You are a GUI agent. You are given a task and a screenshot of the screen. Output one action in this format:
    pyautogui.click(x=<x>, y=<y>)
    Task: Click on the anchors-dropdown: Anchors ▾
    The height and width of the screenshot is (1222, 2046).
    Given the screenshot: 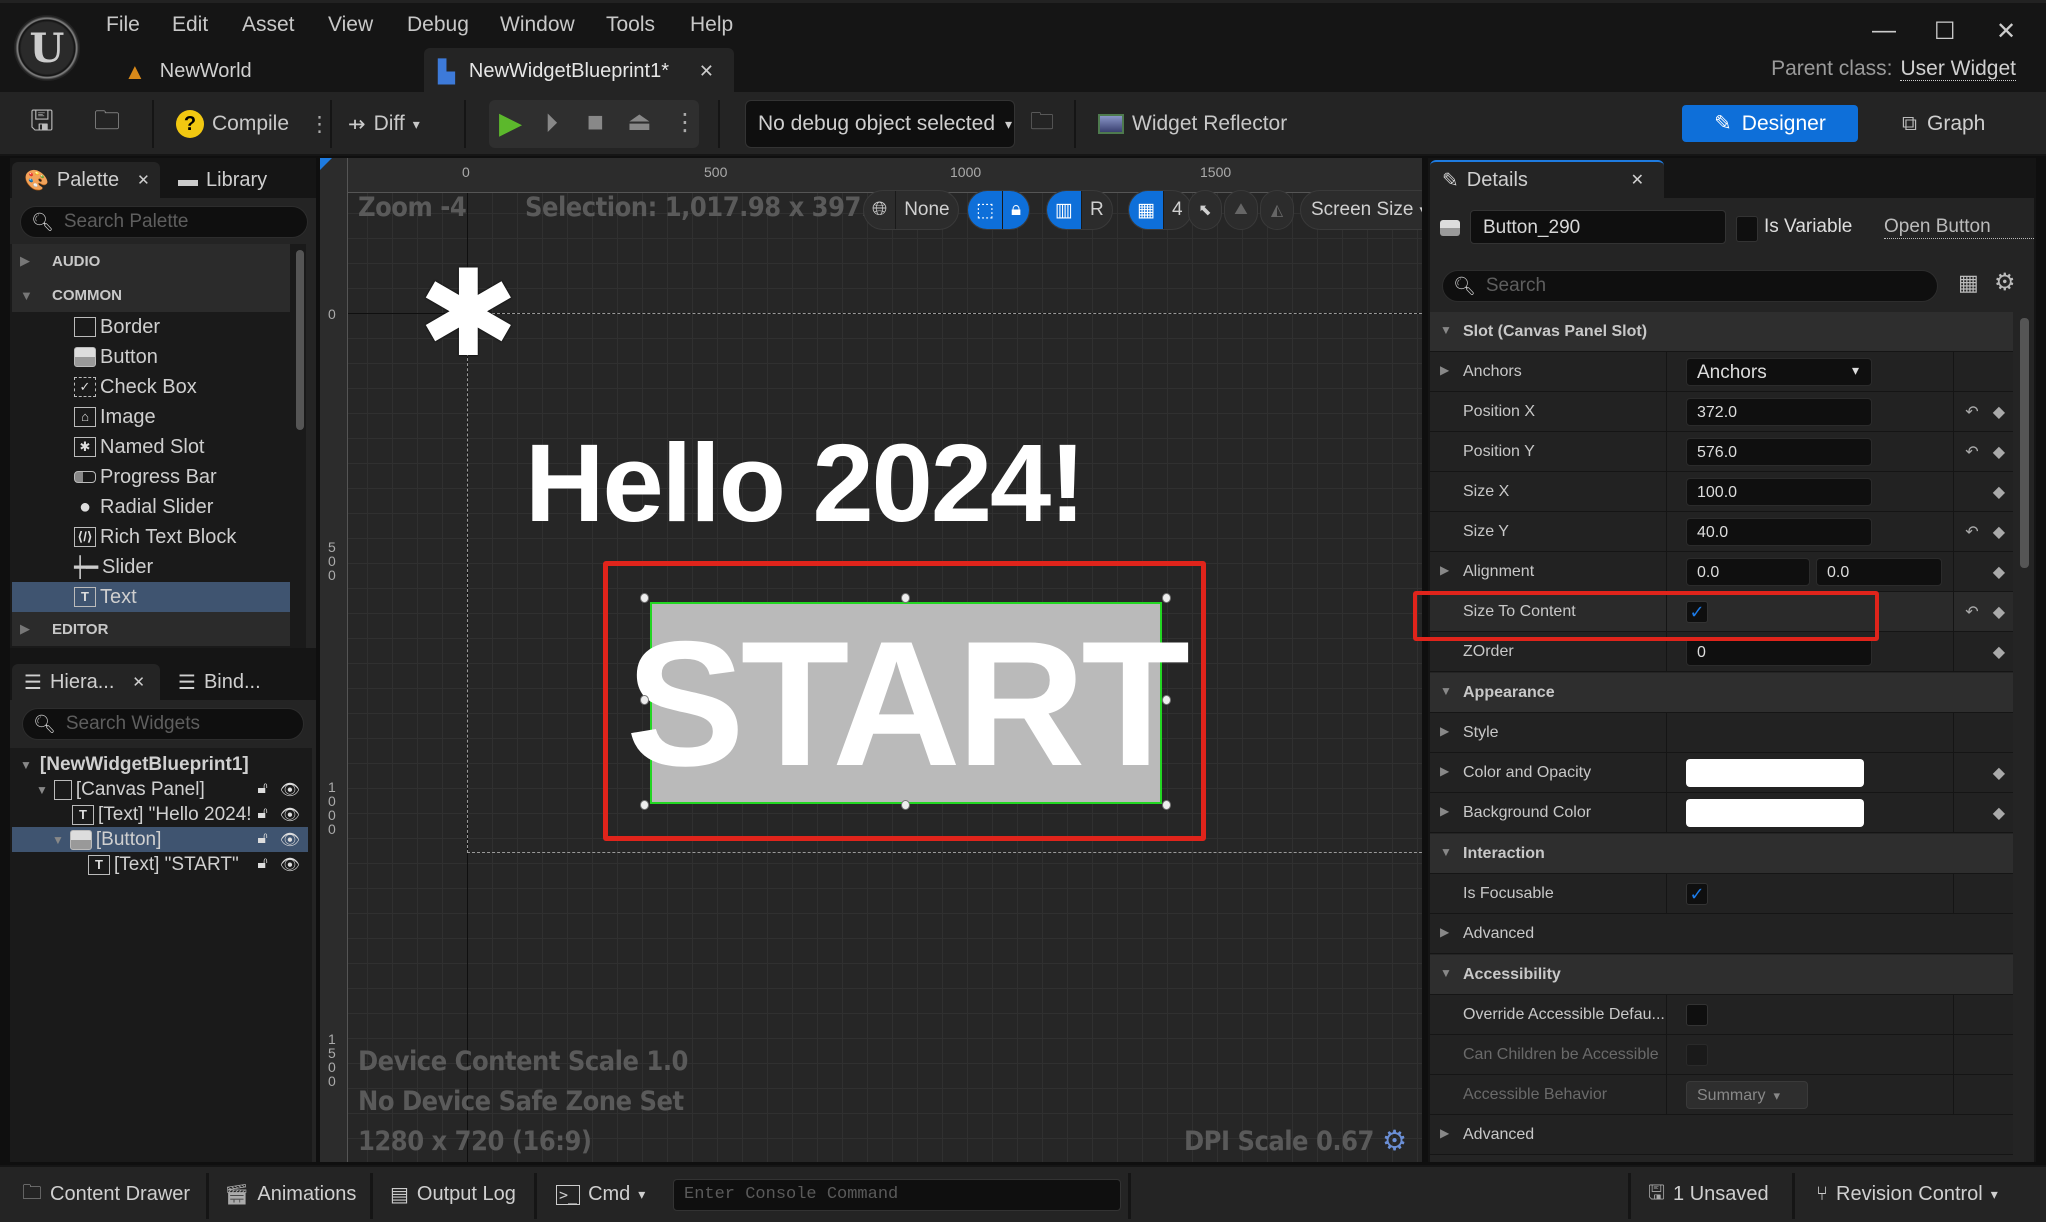 What is the action you would take?
    pyautogui.click(x=1779, y=372)
    